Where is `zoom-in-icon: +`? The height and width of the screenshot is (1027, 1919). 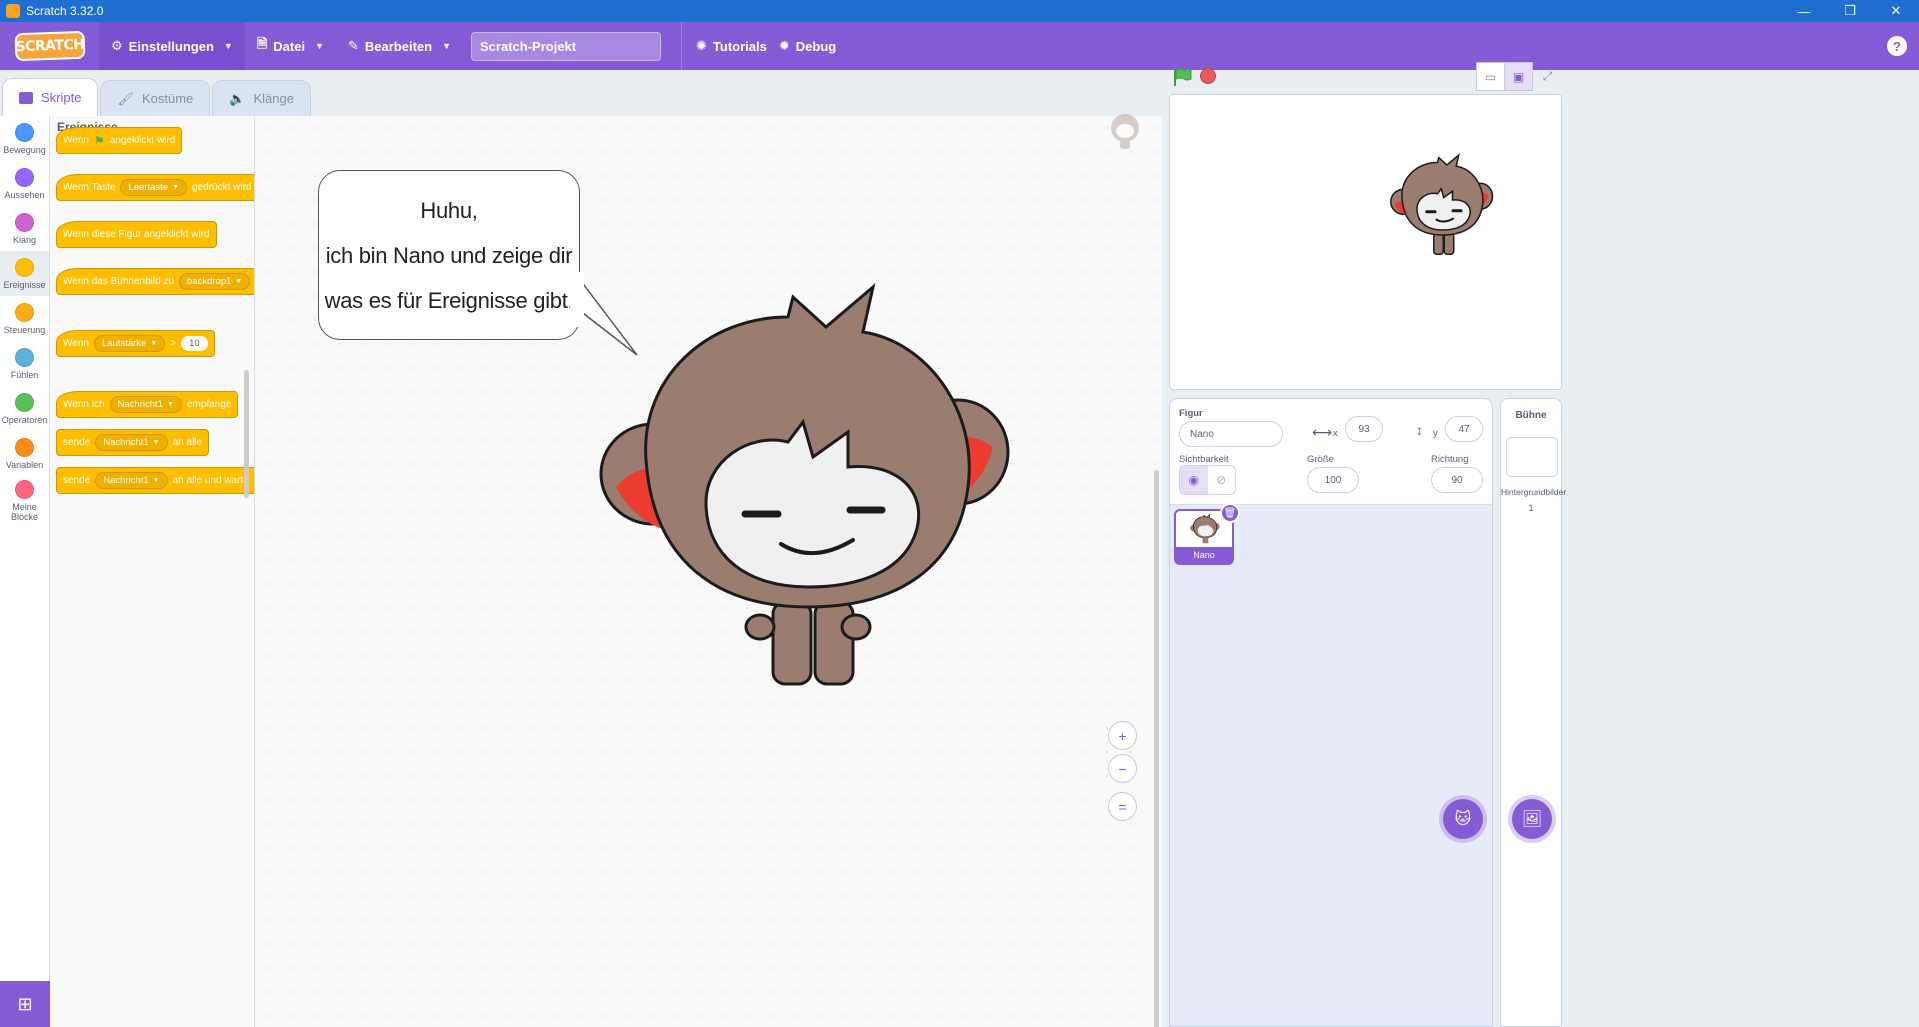
zoom-in-icon: + is located at coordinates (1122, 735).